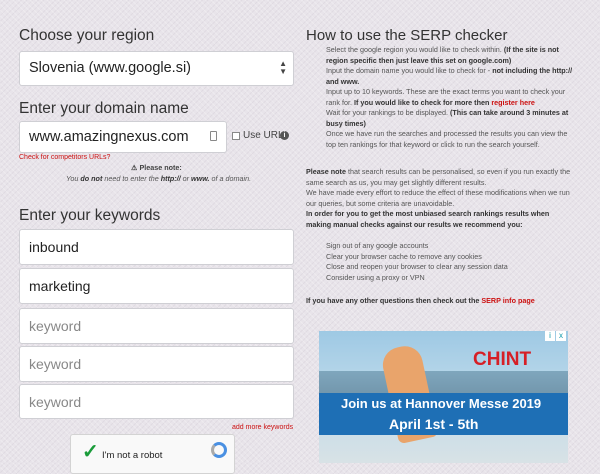 The height and width of the screenshot is (474, 600). I want to click on domain-input: www.amazingnexus.com, so click(123, 137).